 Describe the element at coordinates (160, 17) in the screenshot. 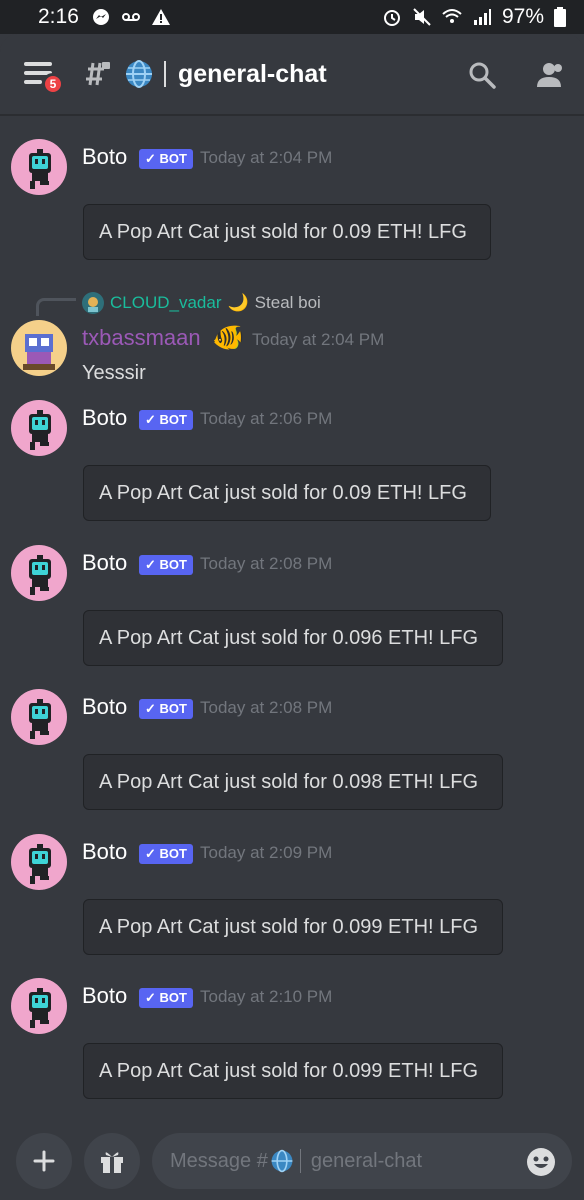

I see `warning-icon` at that location.